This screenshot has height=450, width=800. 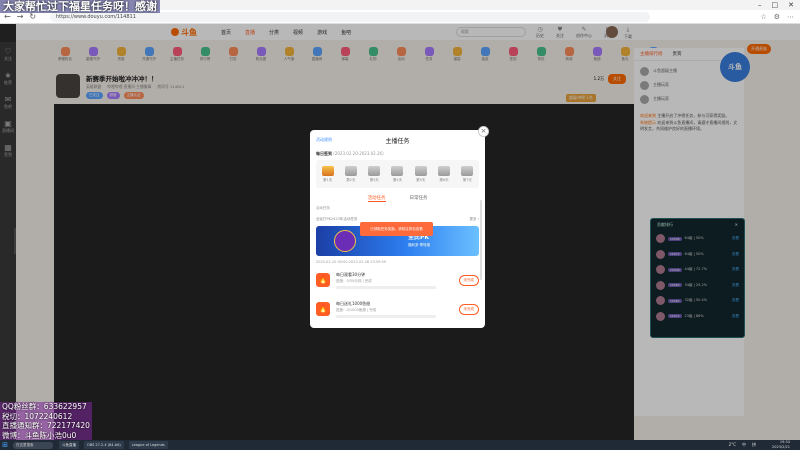 What do you see at coordinates (483, 131) in the screenshot?
I see `modal-close-button: ×` at bounding box center [483, 131].